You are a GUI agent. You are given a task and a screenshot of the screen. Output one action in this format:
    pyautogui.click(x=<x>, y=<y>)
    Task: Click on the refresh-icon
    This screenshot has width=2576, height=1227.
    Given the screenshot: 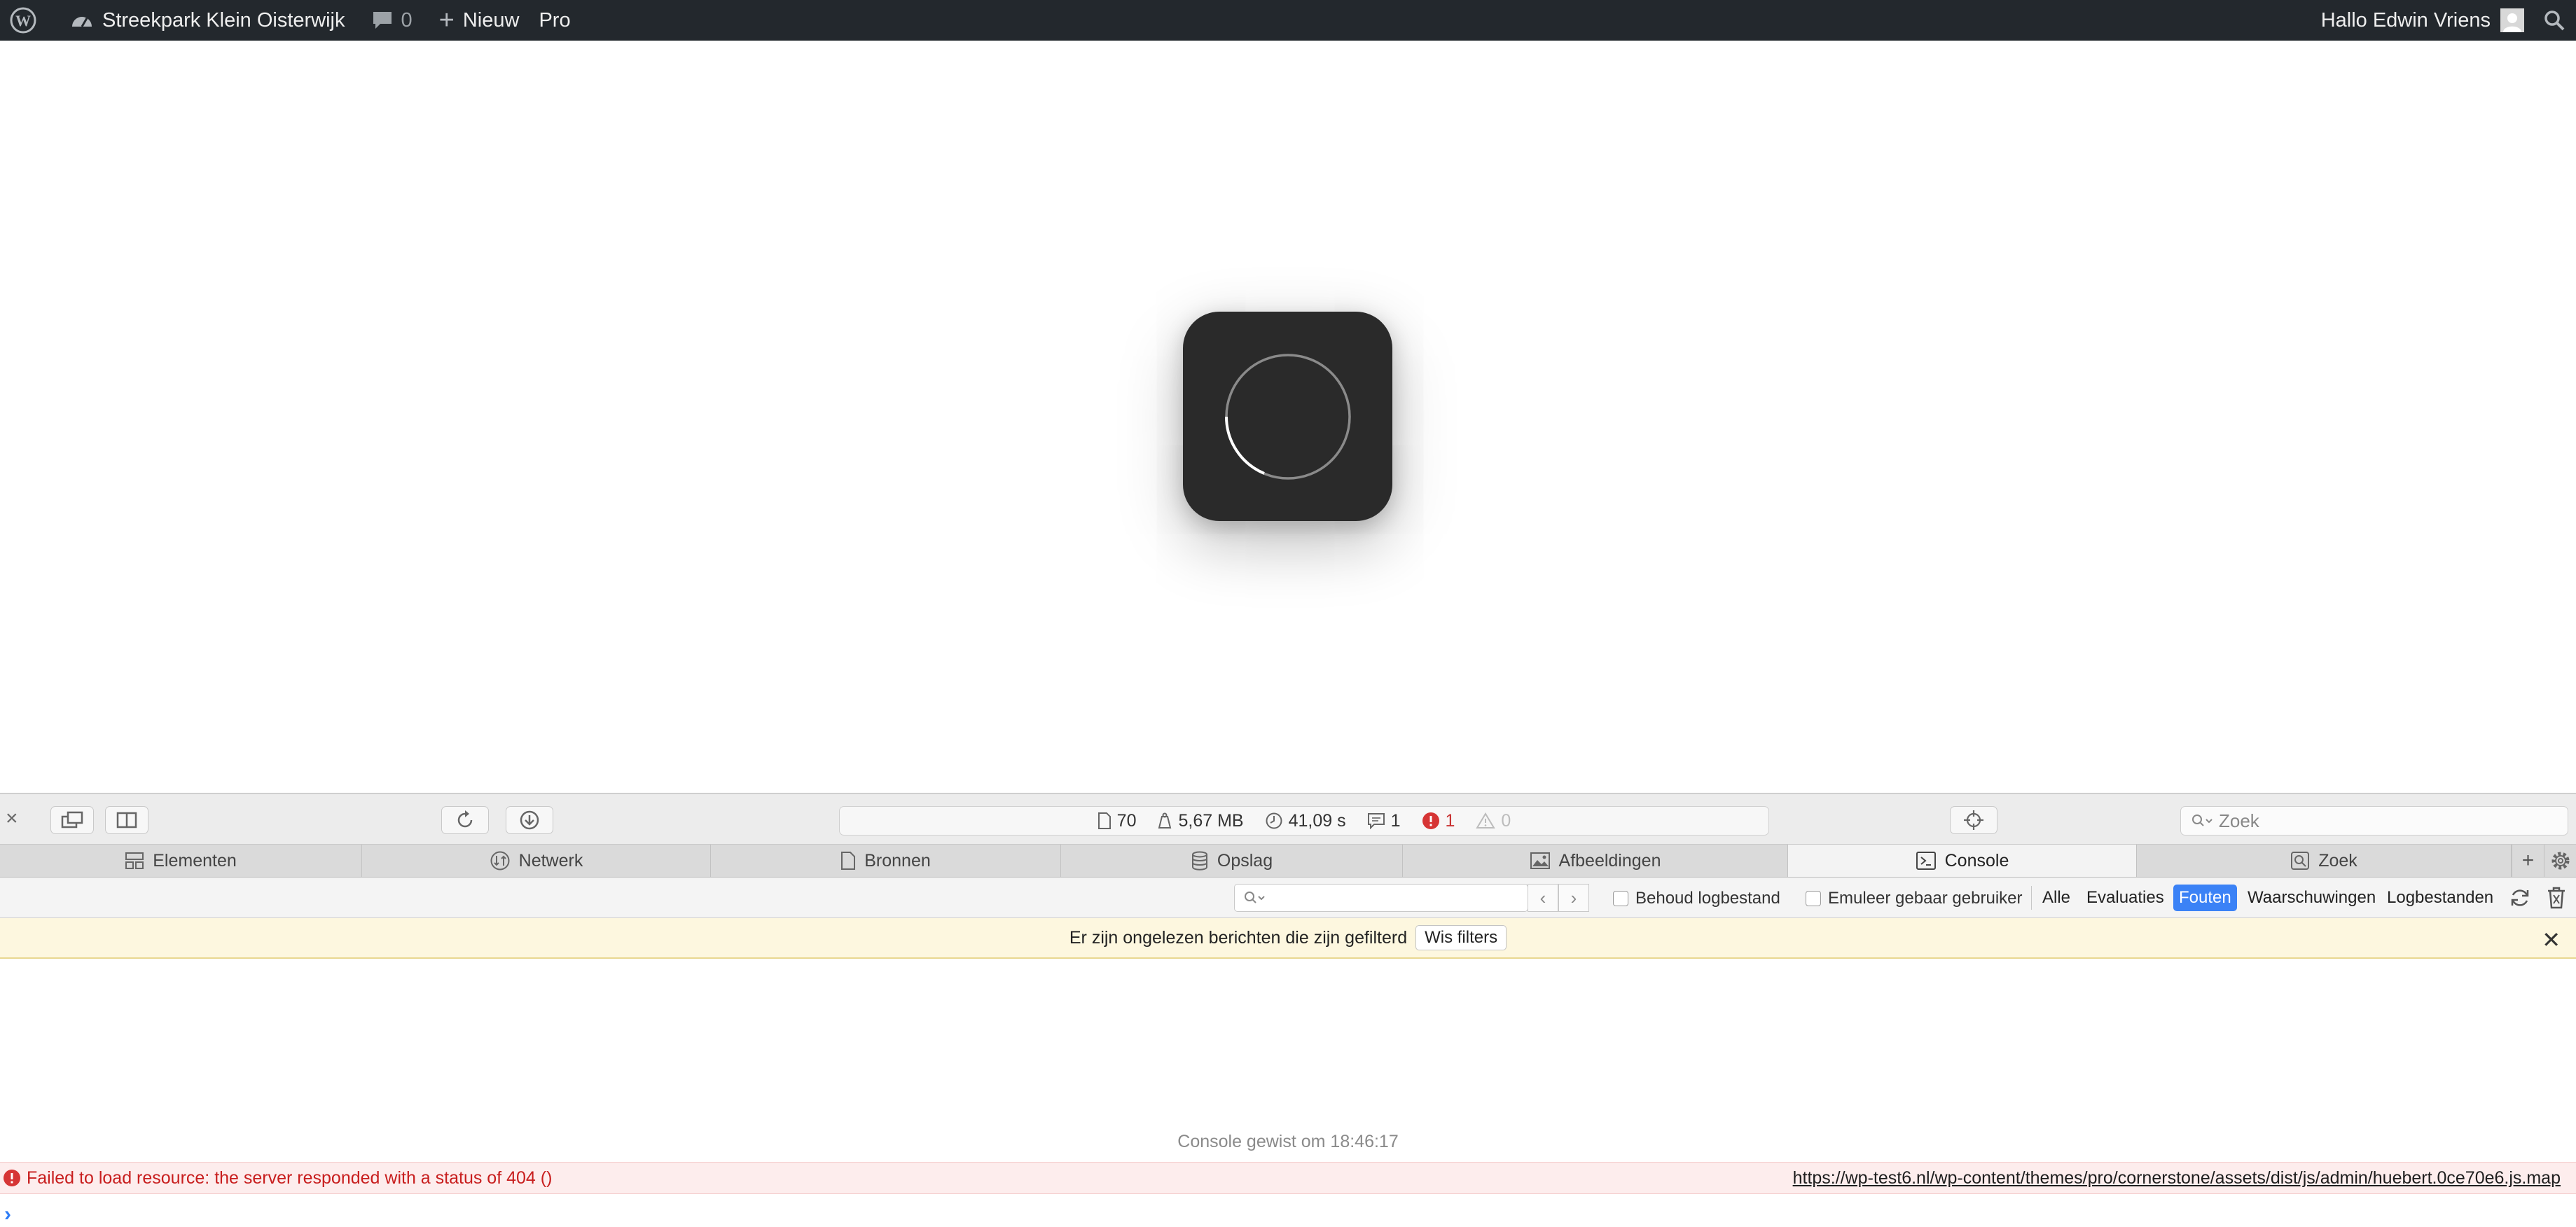 What is the action you would take?
    pyautogui.click(x=2520, y=897)
    